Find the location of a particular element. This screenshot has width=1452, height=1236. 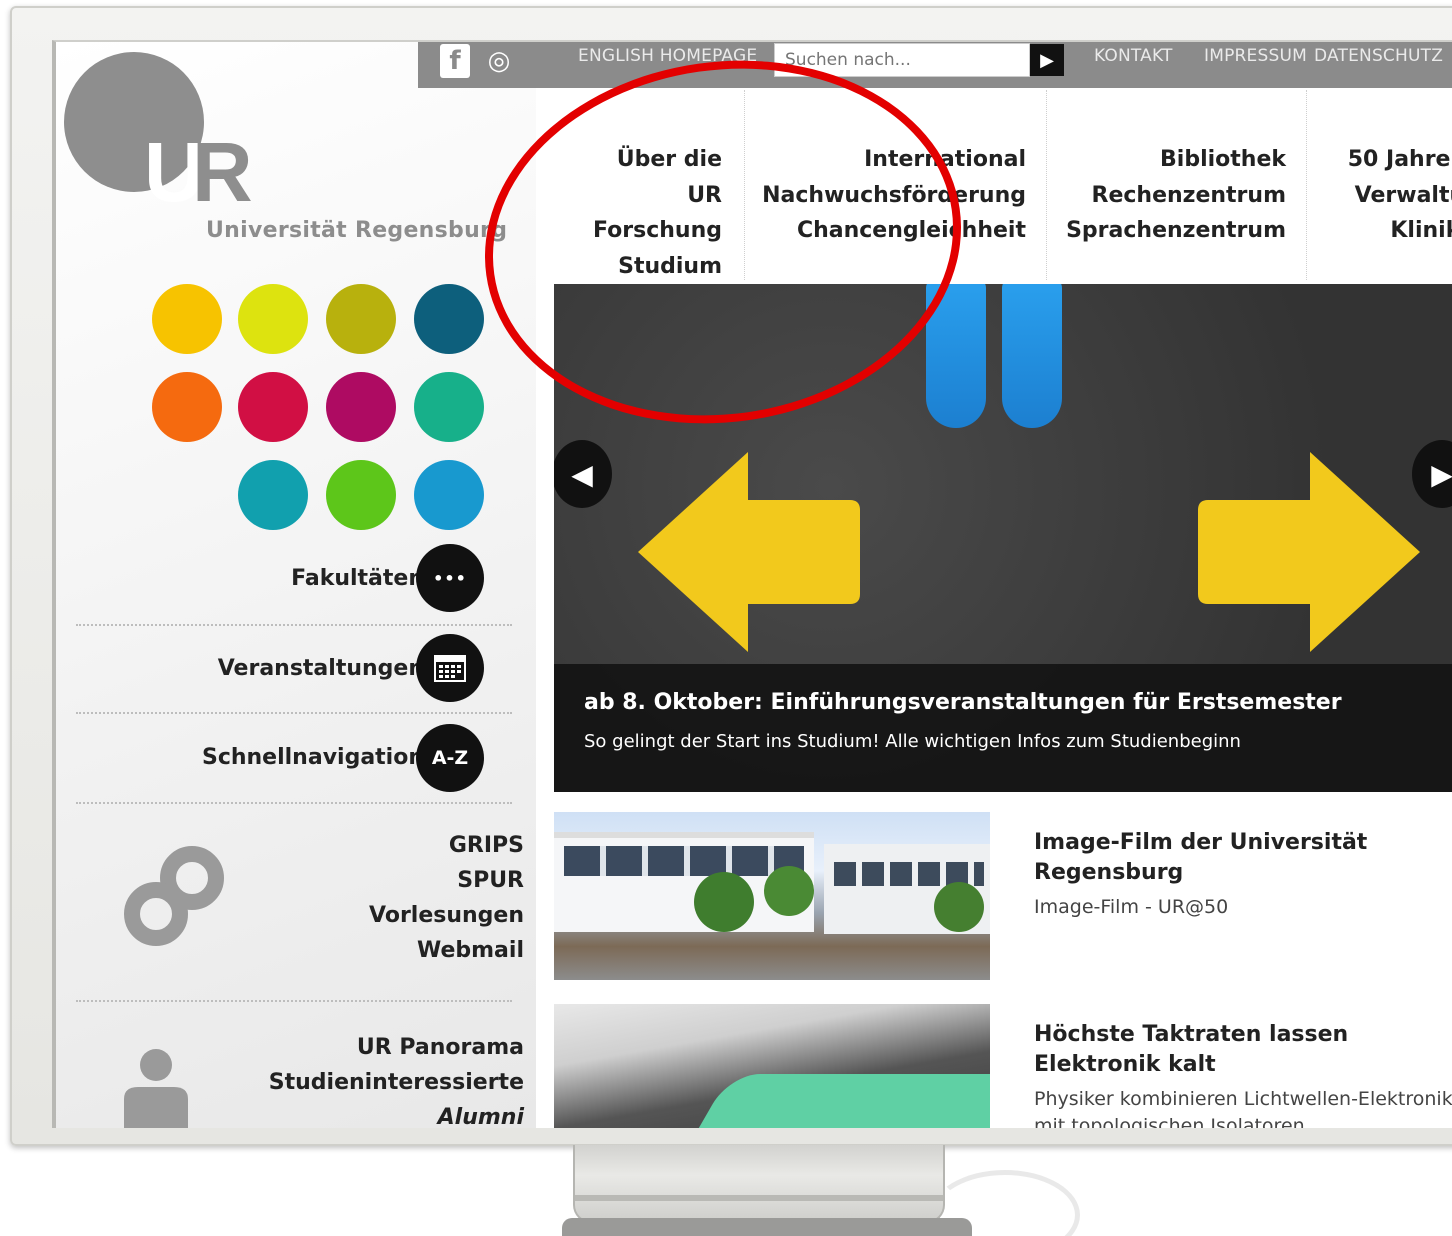

monitor-cable is located at coordinates (1005, 1203).